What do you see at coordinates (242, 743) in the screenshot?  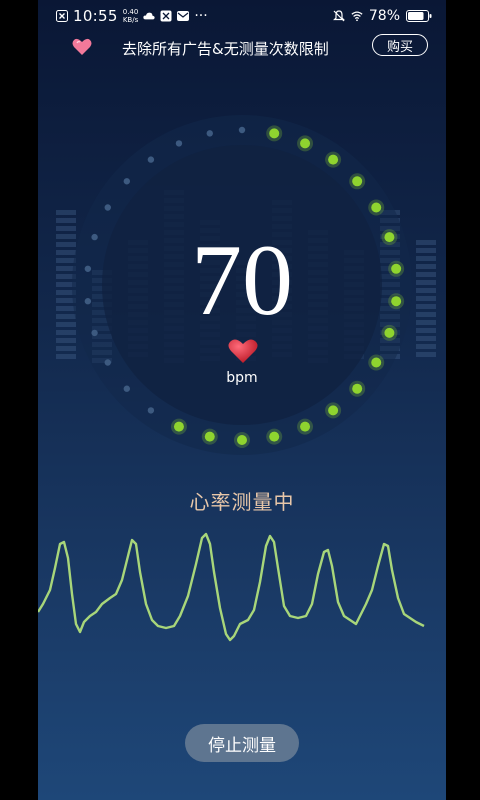 I see `stop-measurement-button: 停止测量` at bounding box center [242, 743].